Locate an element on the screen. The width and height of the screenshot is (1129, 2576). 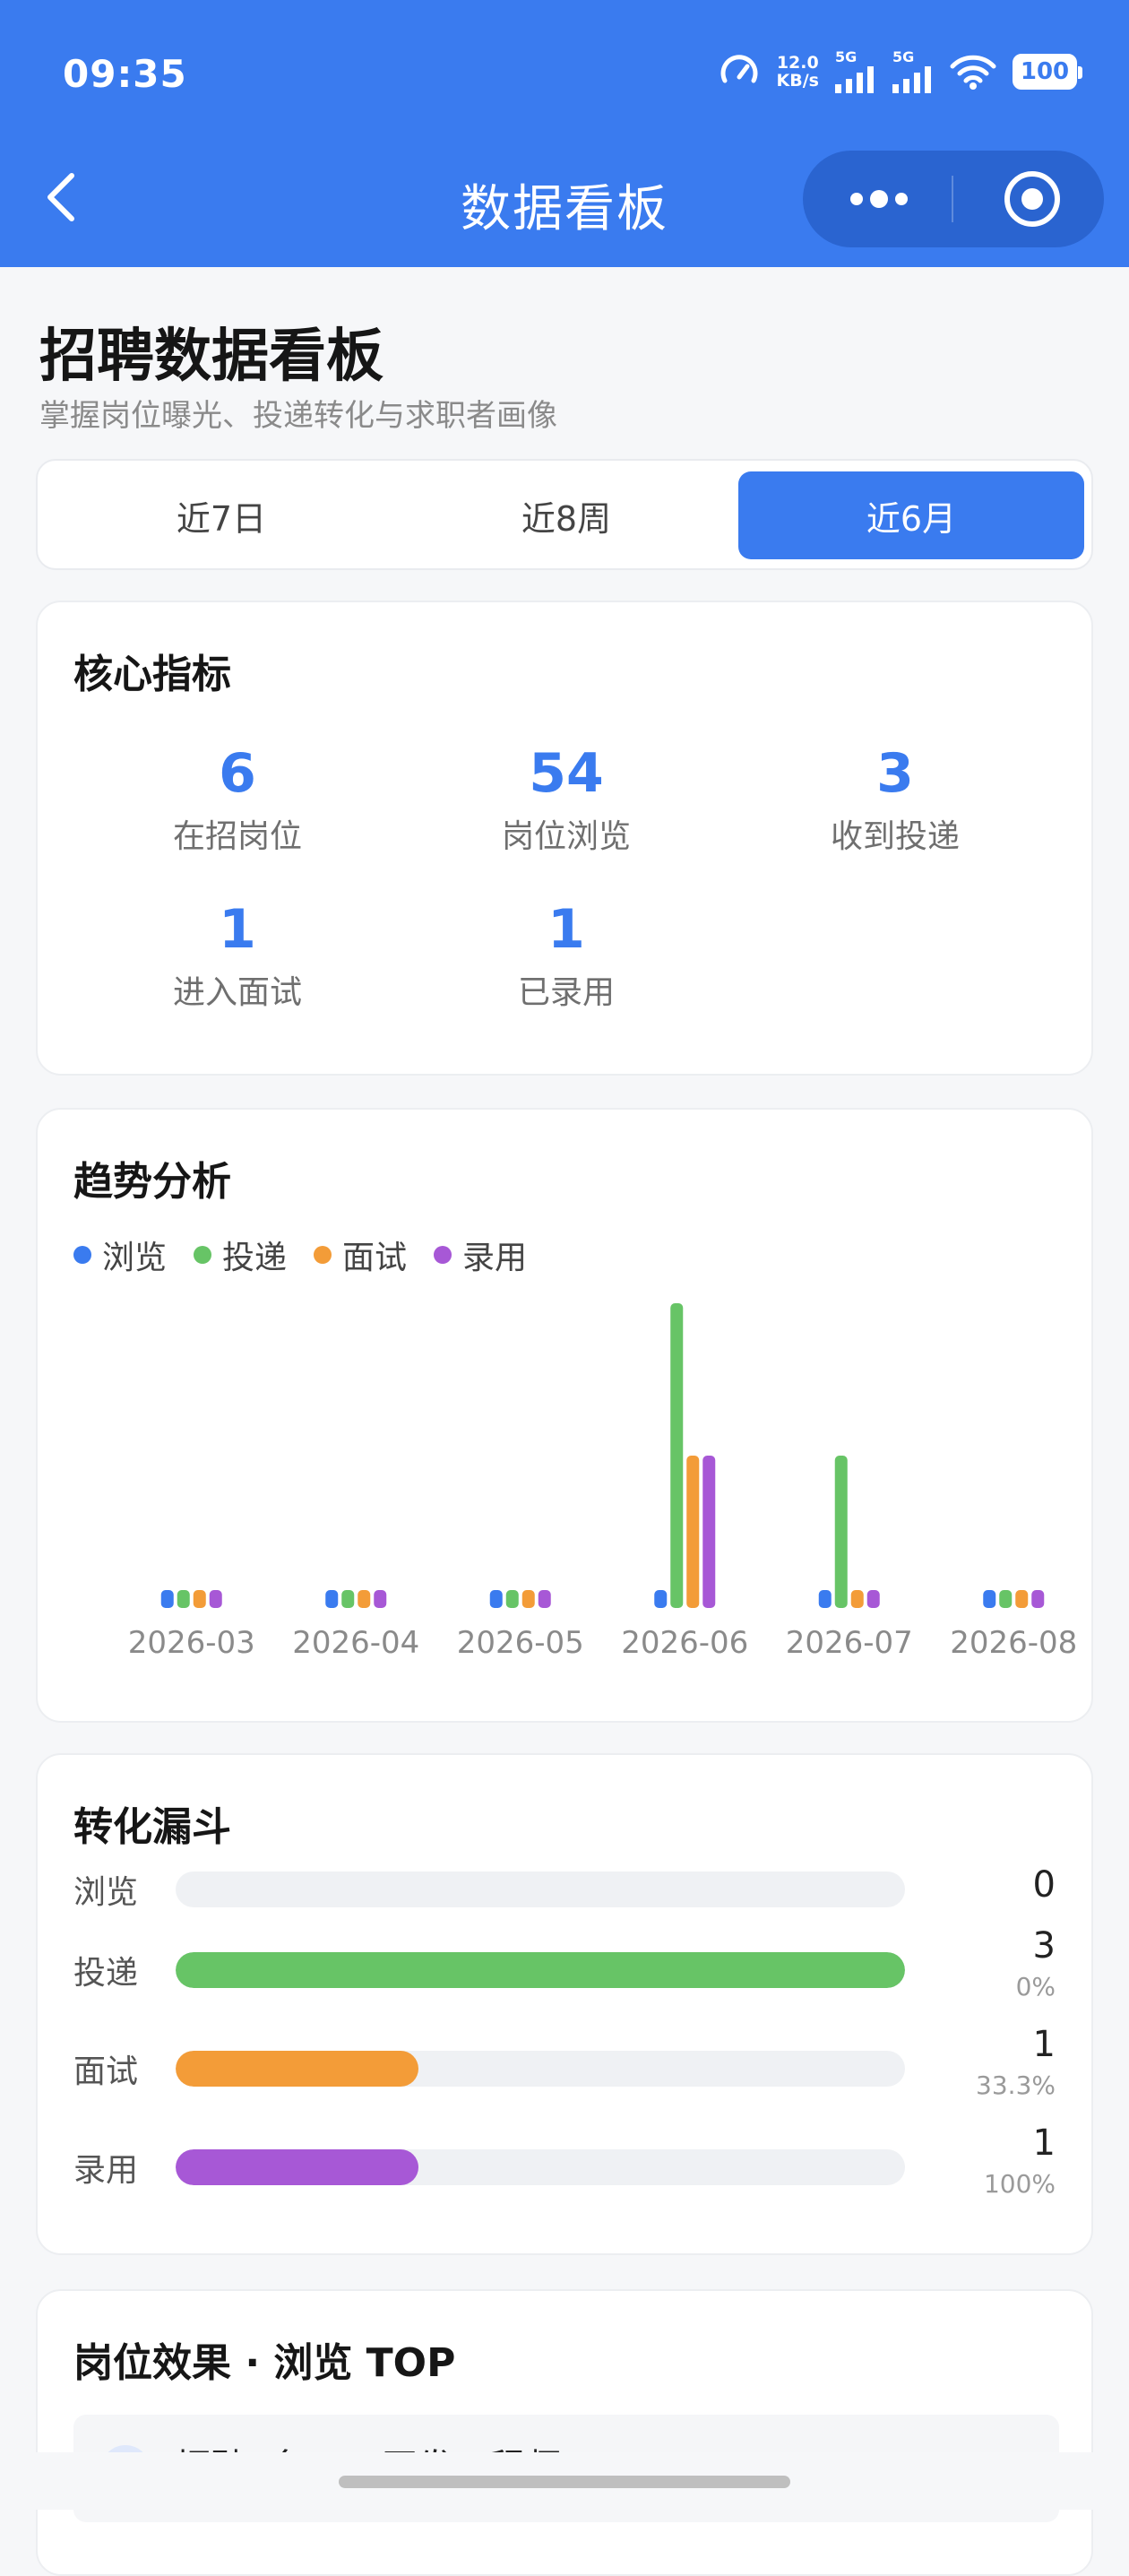
x-tick-label: 2026-07 is located at coordinates (850, 1643).